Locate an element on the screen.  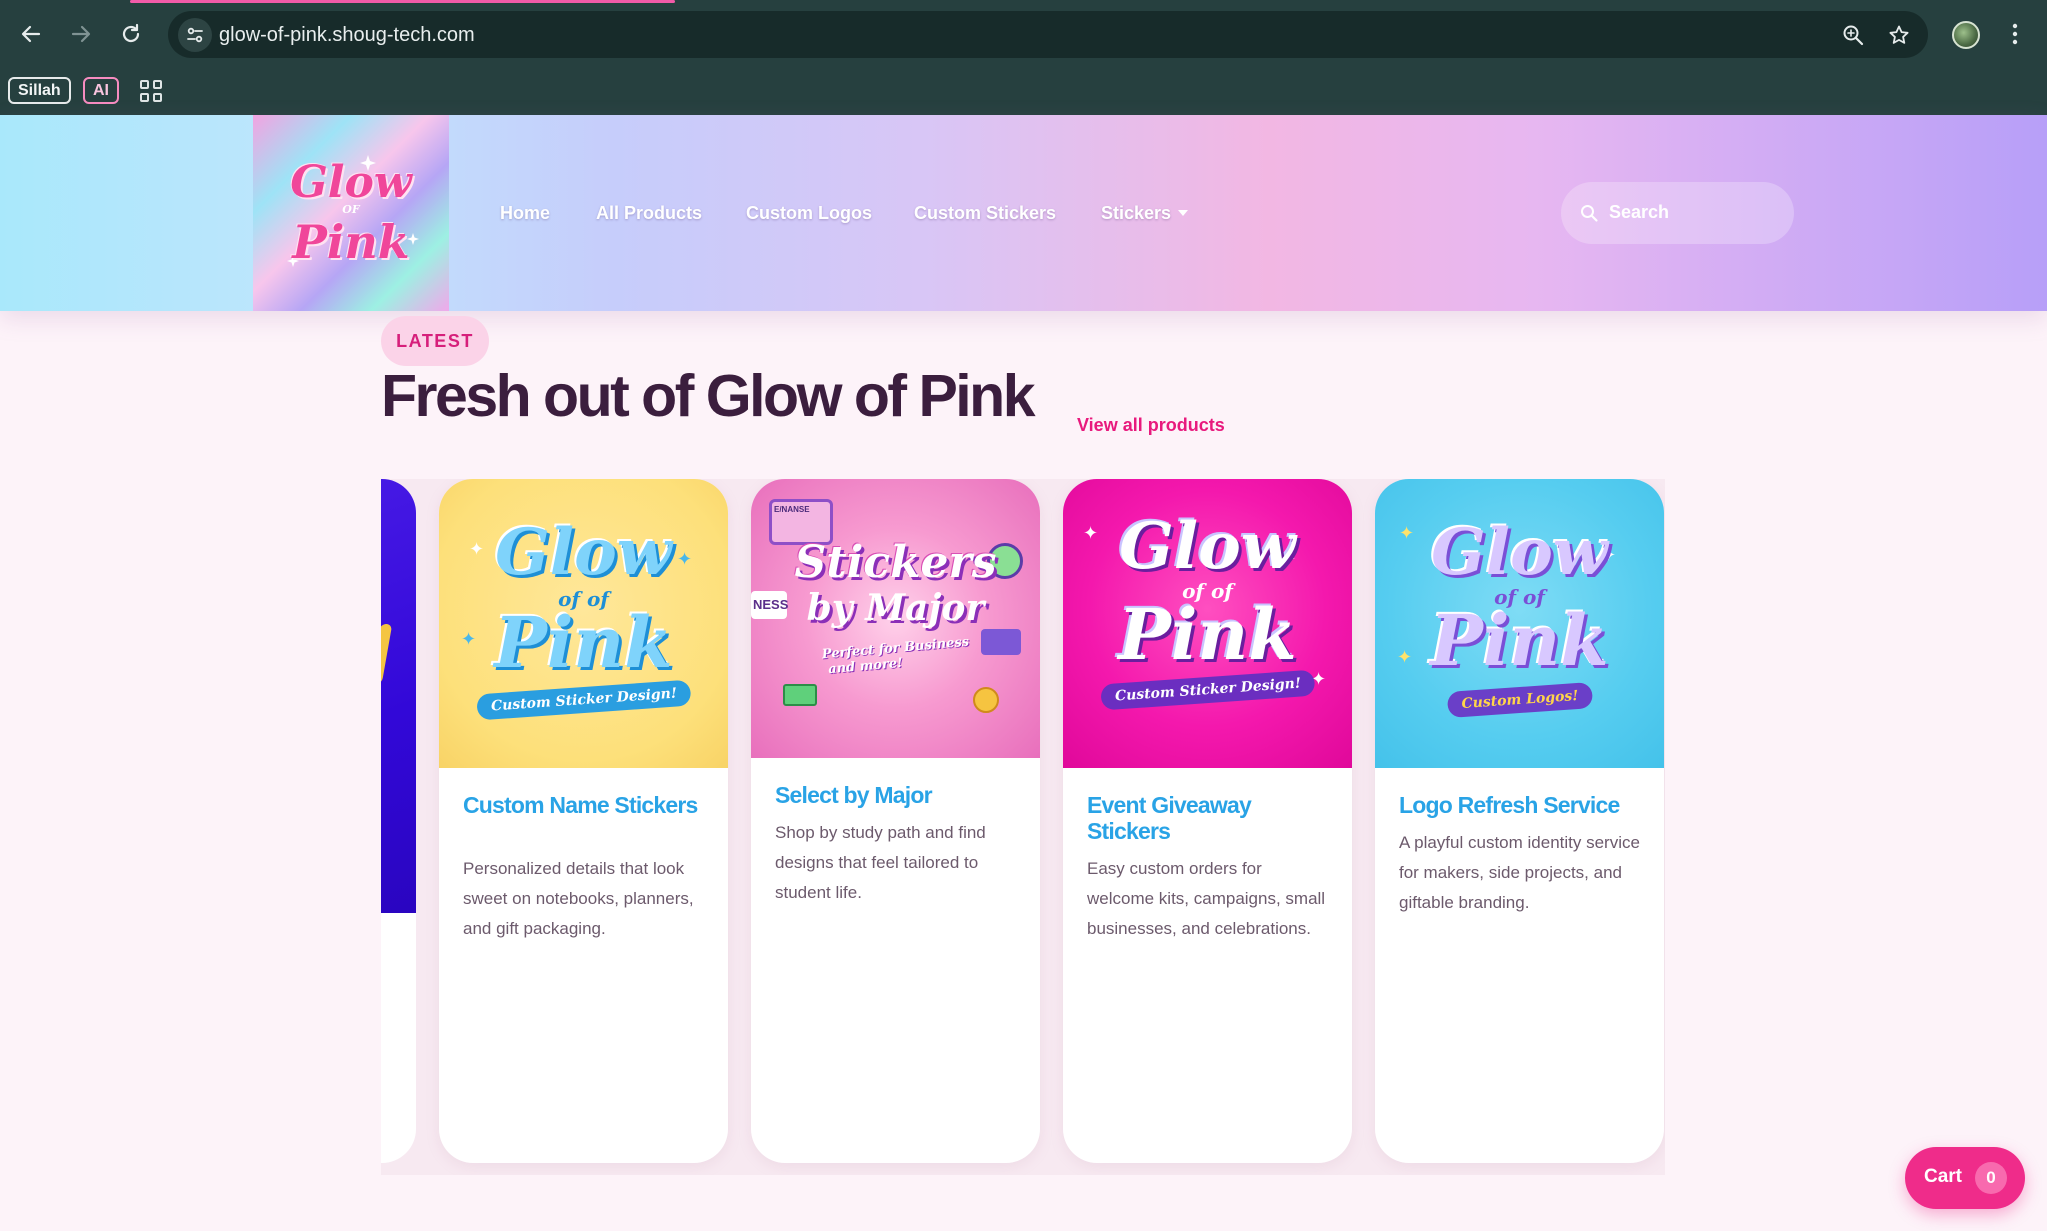
nav-home: Home is located at coordinates (525, 213).